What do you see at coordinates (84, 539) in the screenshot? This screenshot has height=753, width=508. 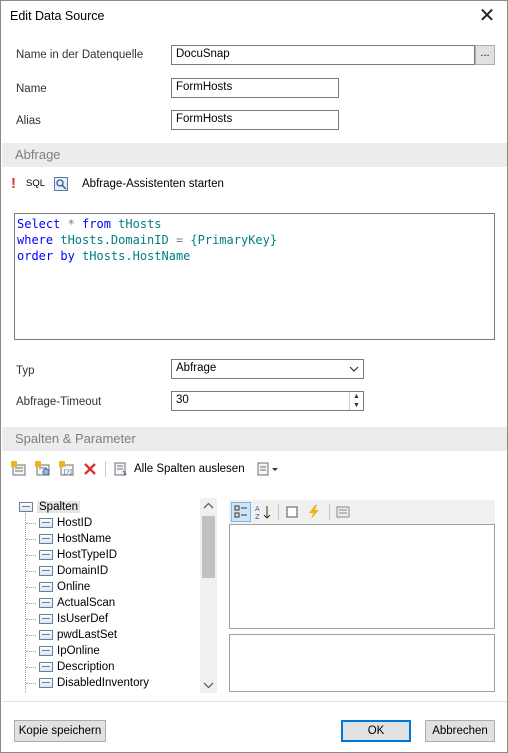 I see `tree-item-label: HostName` at bounding box center [84, 539].